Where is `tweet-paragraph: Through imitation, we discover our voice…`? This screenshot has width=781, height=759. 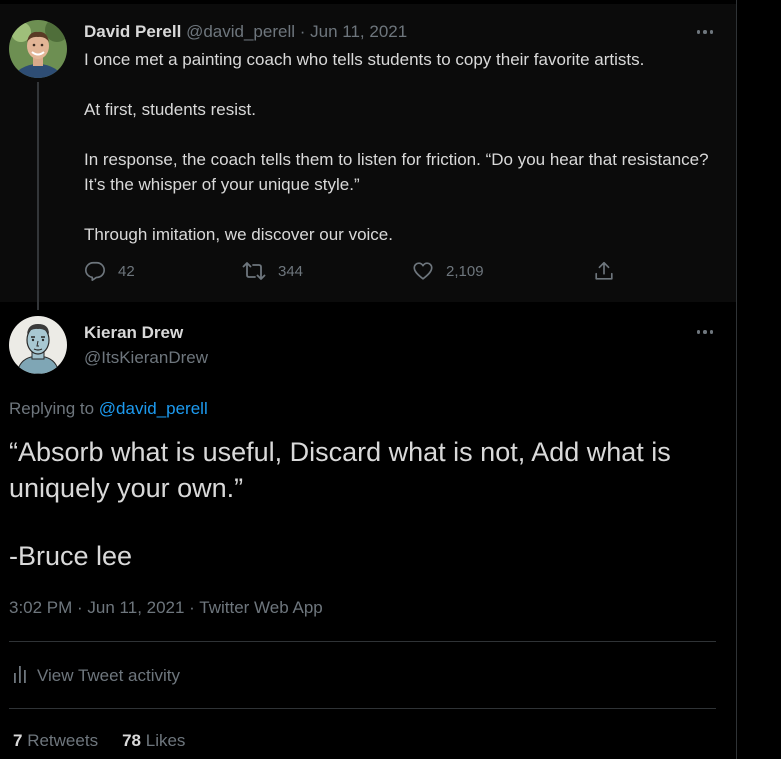 tweet-paragraph: Through imitation, we discover our voice… is located at coordinates (238, 234).